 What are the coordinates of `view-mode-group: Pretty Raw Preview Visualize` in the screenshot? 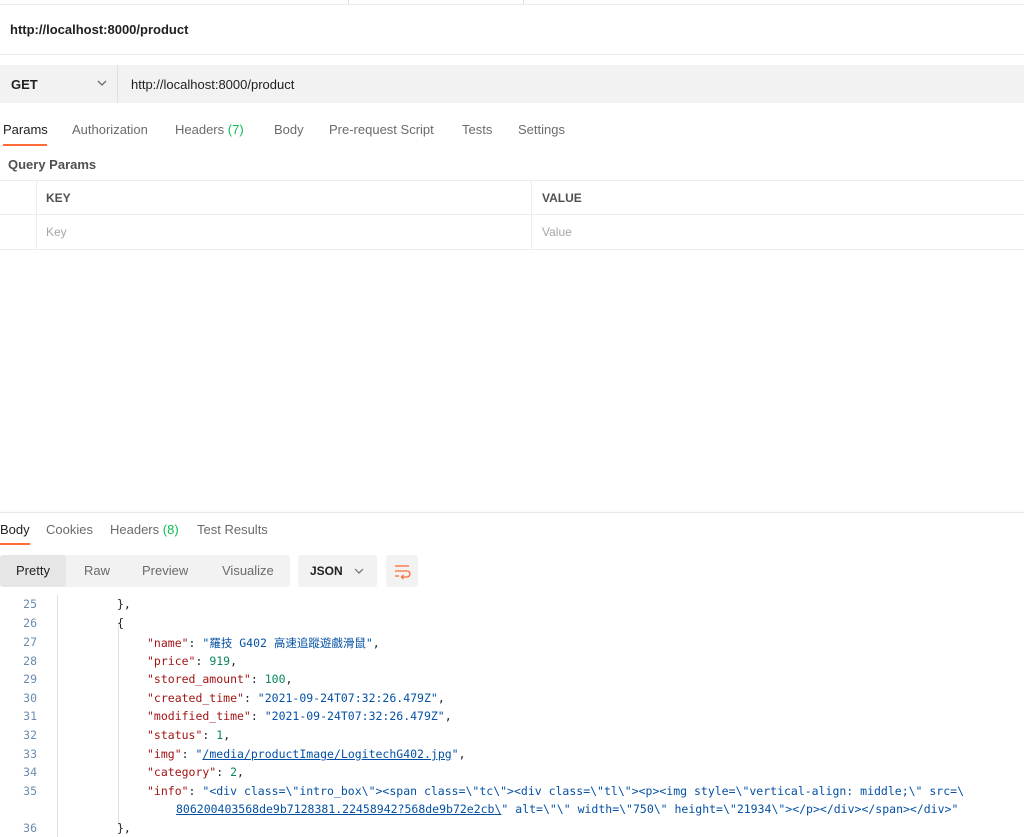 It's located at (145, 571).